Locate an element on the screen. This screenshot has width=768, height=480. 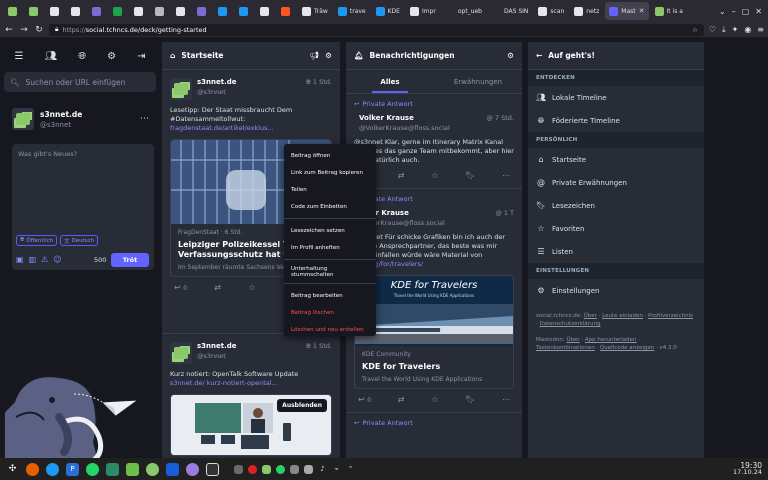
back-arrow-icon: ← is located at coordinates (539, 55).